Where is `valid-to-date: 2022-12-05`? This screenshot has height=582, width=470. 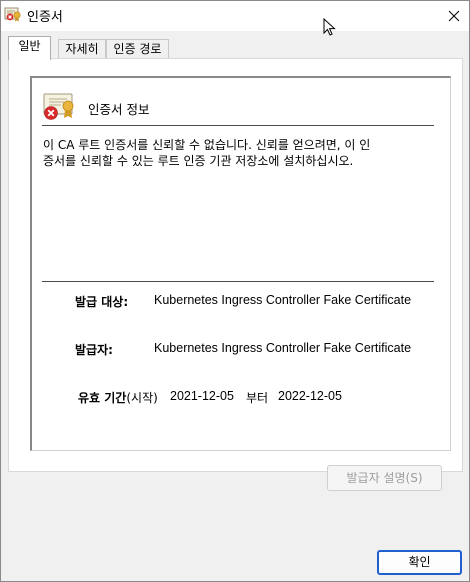 valid-to-date: 2022-12-05 is located at coordinates (310, 396).